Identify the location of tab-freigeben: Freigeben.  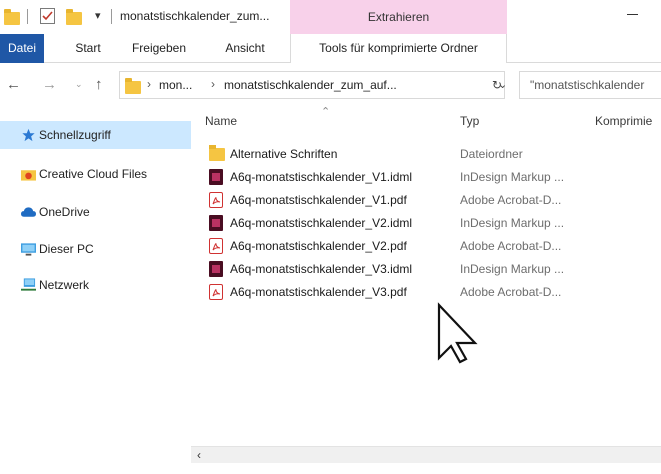
(159, 48).